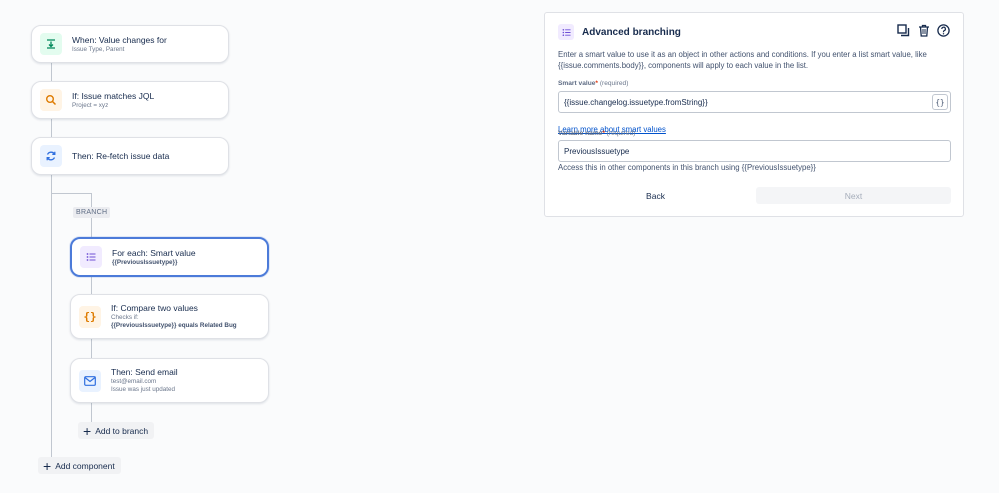 This screenshot has height=493, width=999. Describe the element at coordinates (113, 95) in the screenshot. I see `condition-title: If: Issue matches JQL` at that location.